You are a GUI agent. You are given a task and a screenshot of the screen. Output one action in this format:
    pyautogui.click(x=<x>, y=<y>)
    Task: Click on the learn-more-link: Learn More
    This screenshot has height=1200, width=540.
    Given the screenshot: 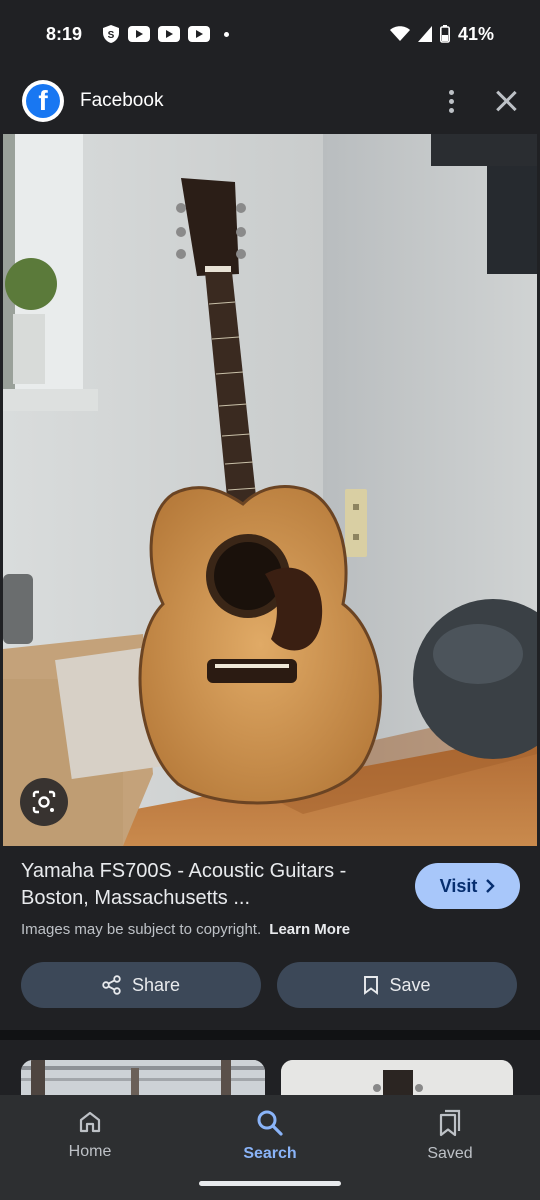 What is the action you would take?
    pyautogui.click(x=309, y=929)
    